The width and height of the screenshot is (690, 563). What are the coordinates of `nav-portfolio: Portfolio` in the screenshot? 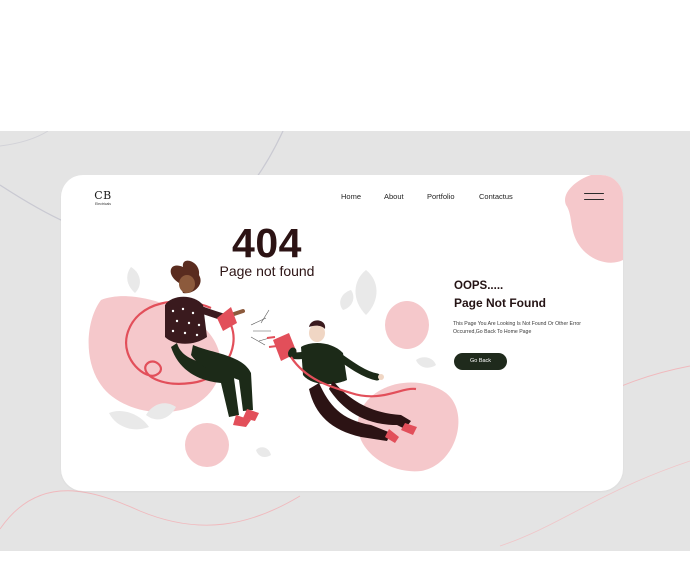 It's located at (441, 196).